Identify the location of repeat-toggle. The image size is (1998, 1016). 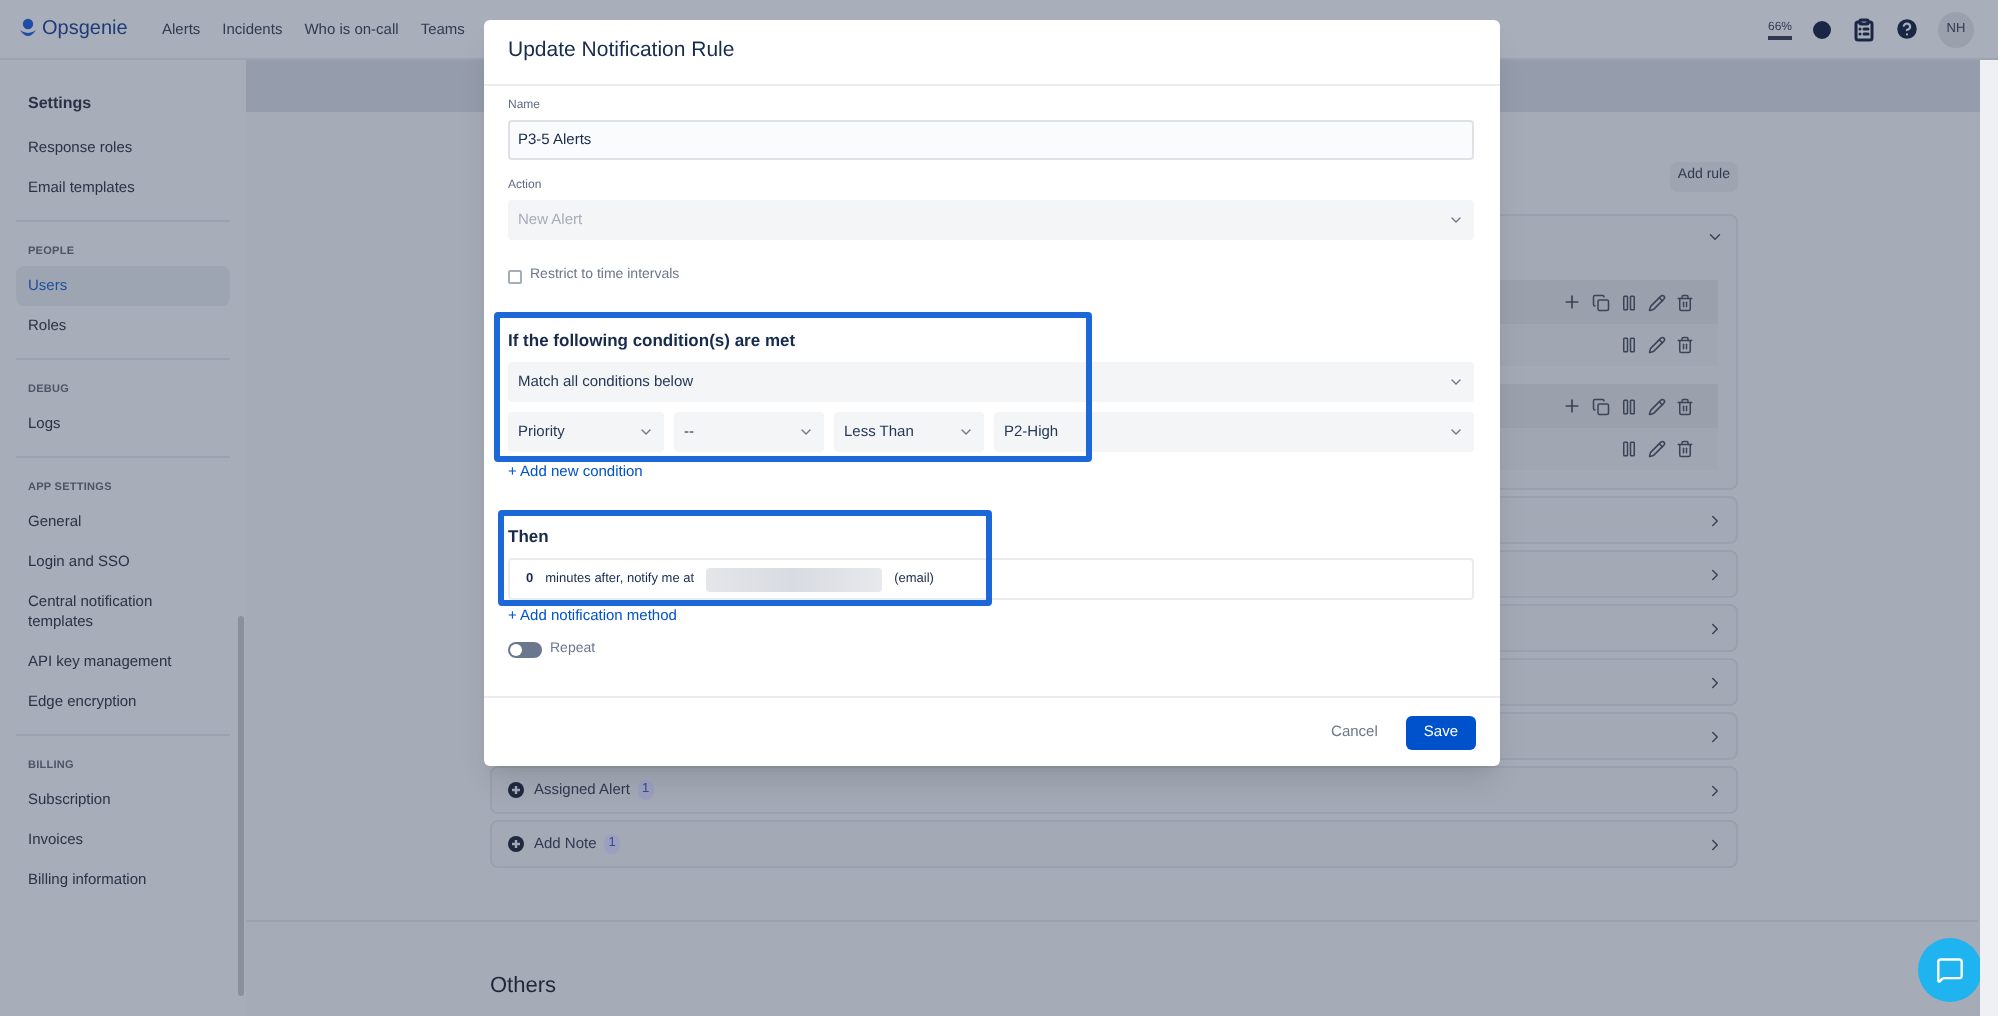
(525, 650).